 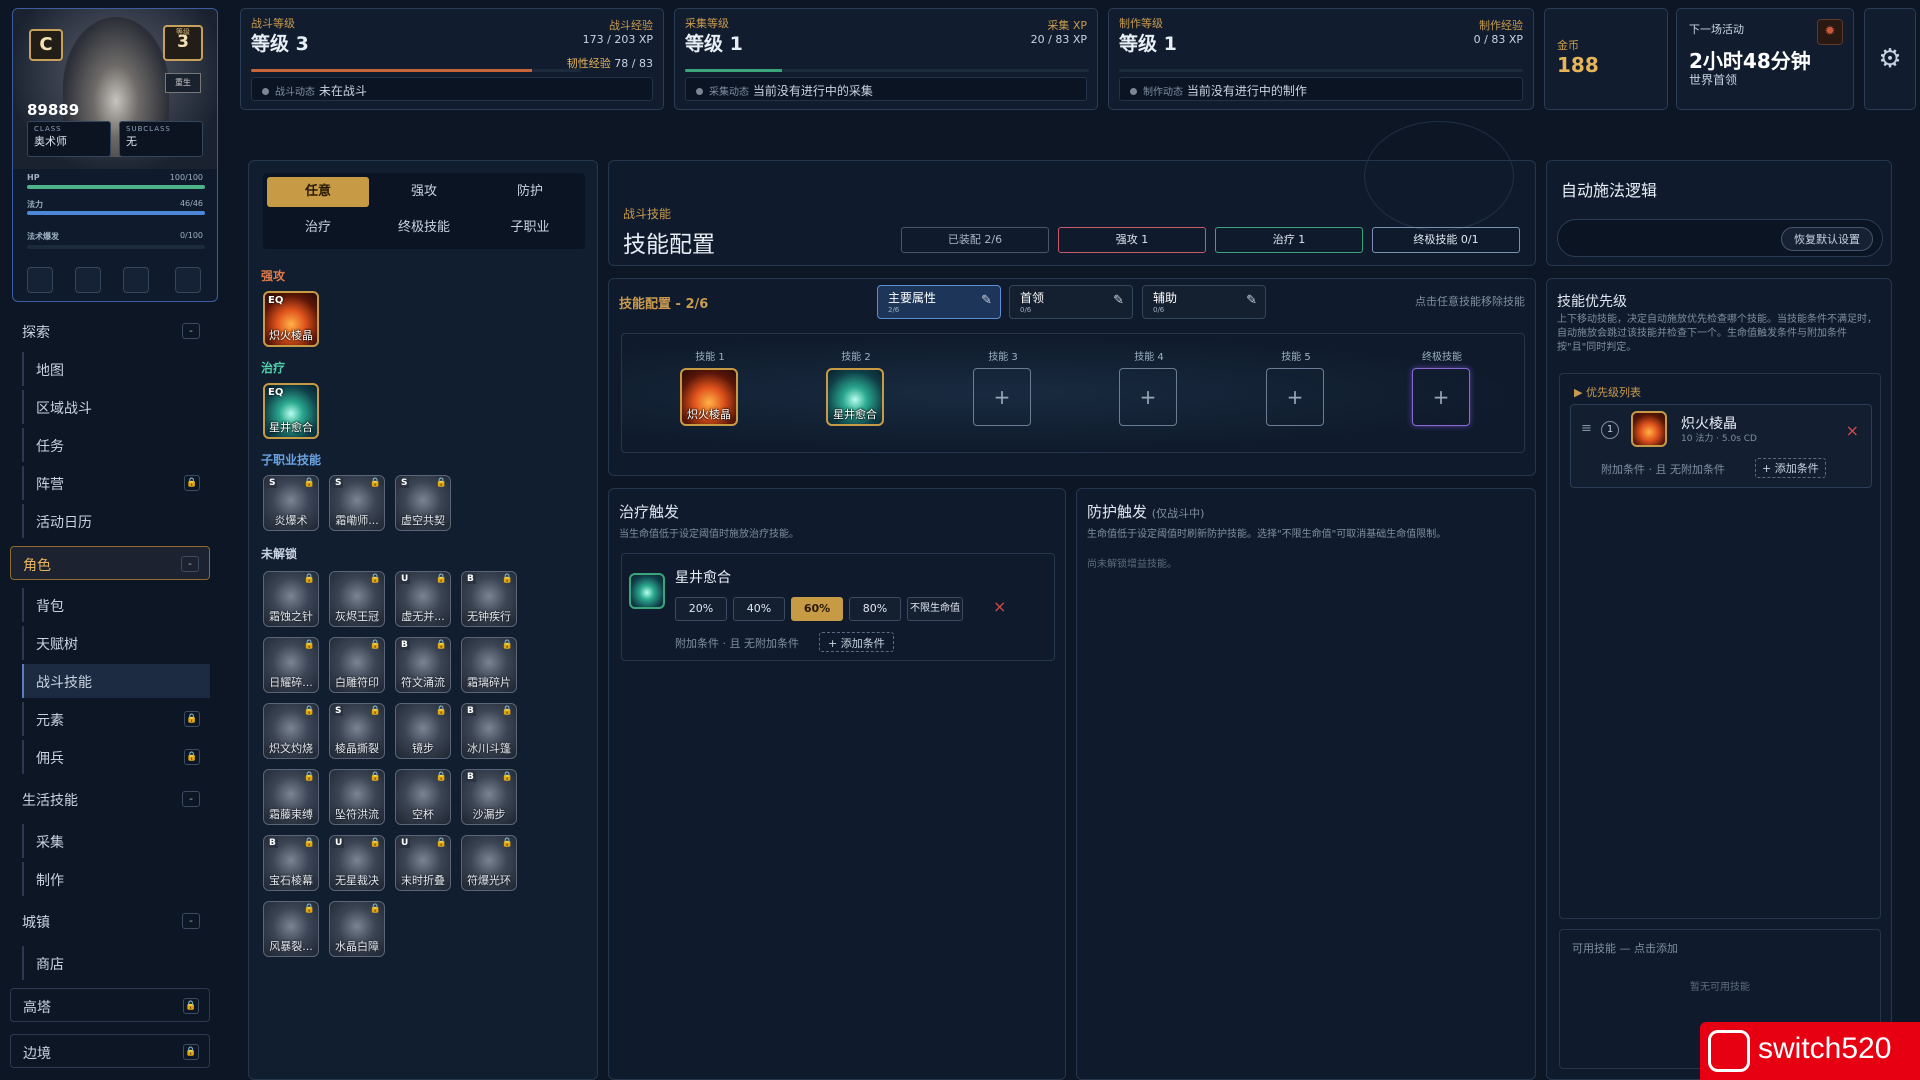 I want to click on tab-guard: 防护, so click(x=530, y=192).